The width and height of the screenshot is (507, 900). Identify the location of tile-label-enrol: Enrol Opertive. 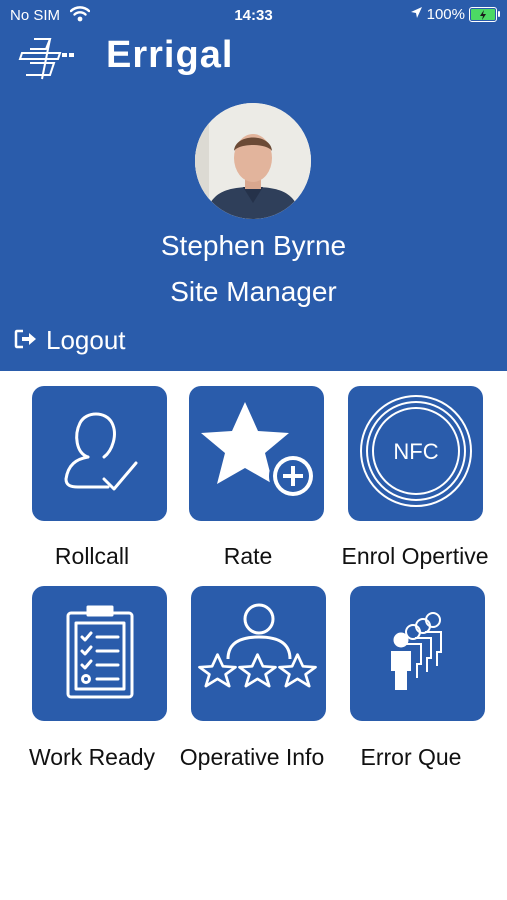
(415, 556).